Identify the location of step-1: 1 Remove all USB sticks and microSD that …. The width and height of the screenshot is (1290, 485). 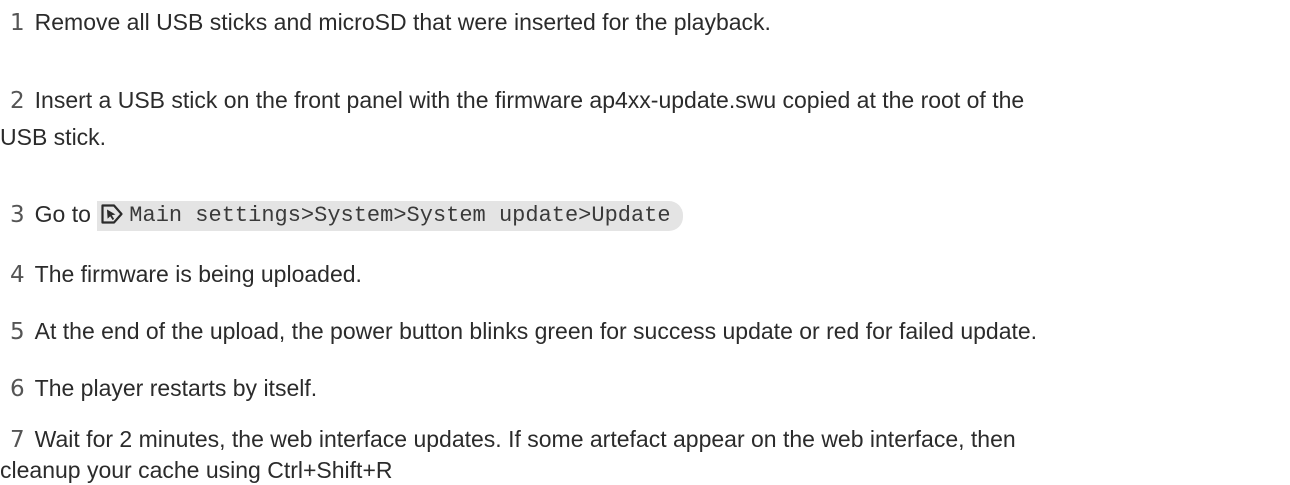
(647, 22).